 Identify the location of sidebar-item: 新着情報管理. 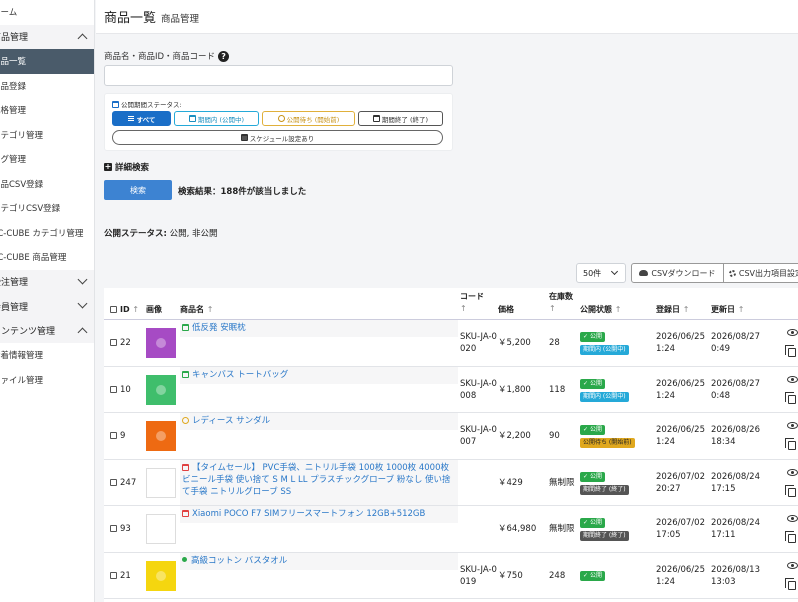
(47, 355).